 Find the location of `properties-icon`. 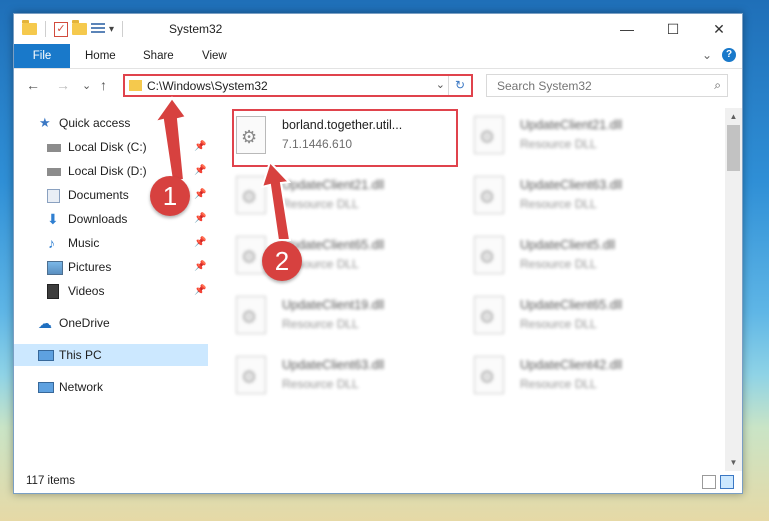

properties-icon is located at coordinates (98, 29).